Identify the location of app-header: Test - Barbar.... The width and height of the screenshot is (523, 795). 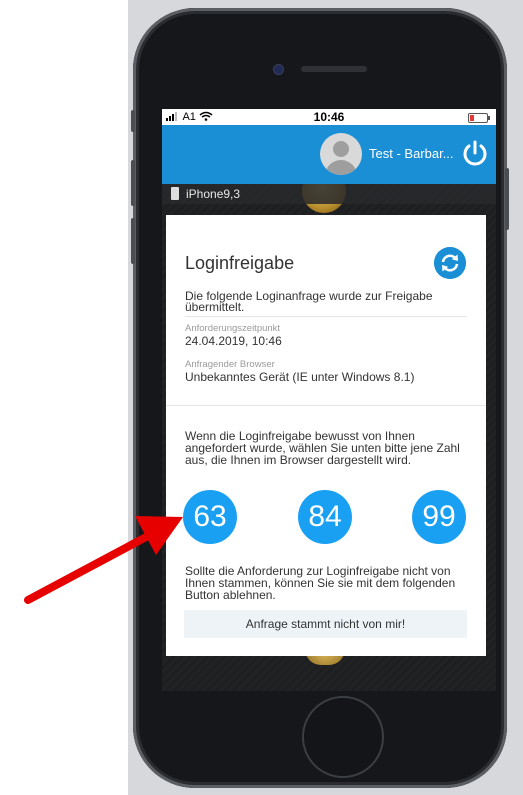
(329, 154).